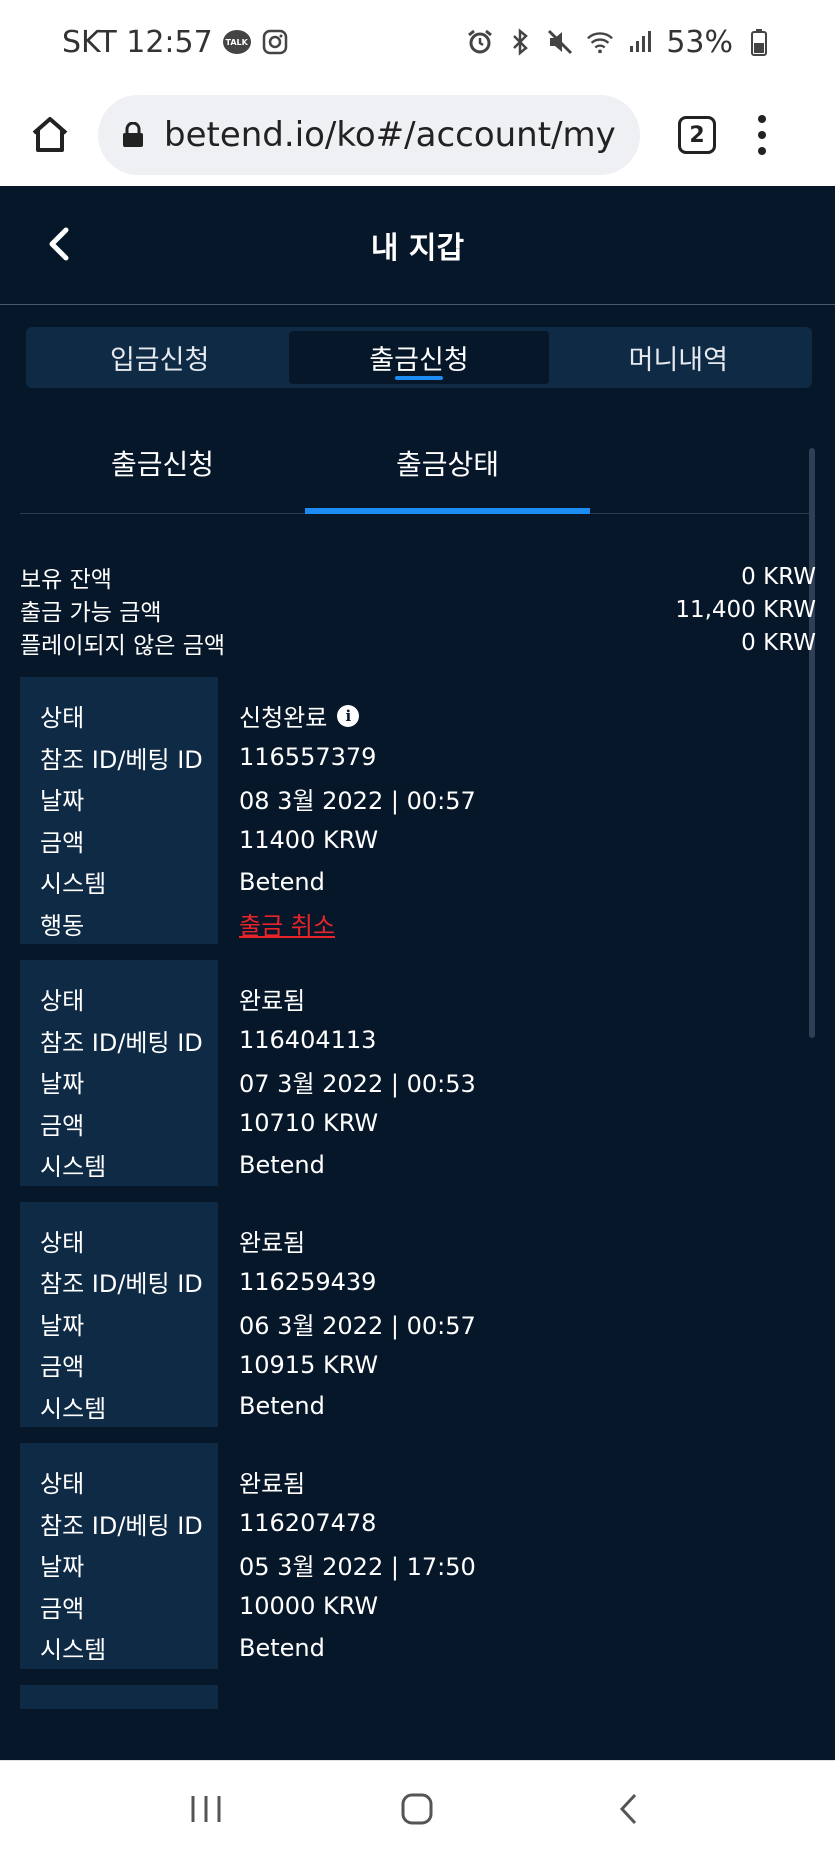 This screenshot has height=1856, width=835. I want to click on home-nav-button, so click(417, 1809).